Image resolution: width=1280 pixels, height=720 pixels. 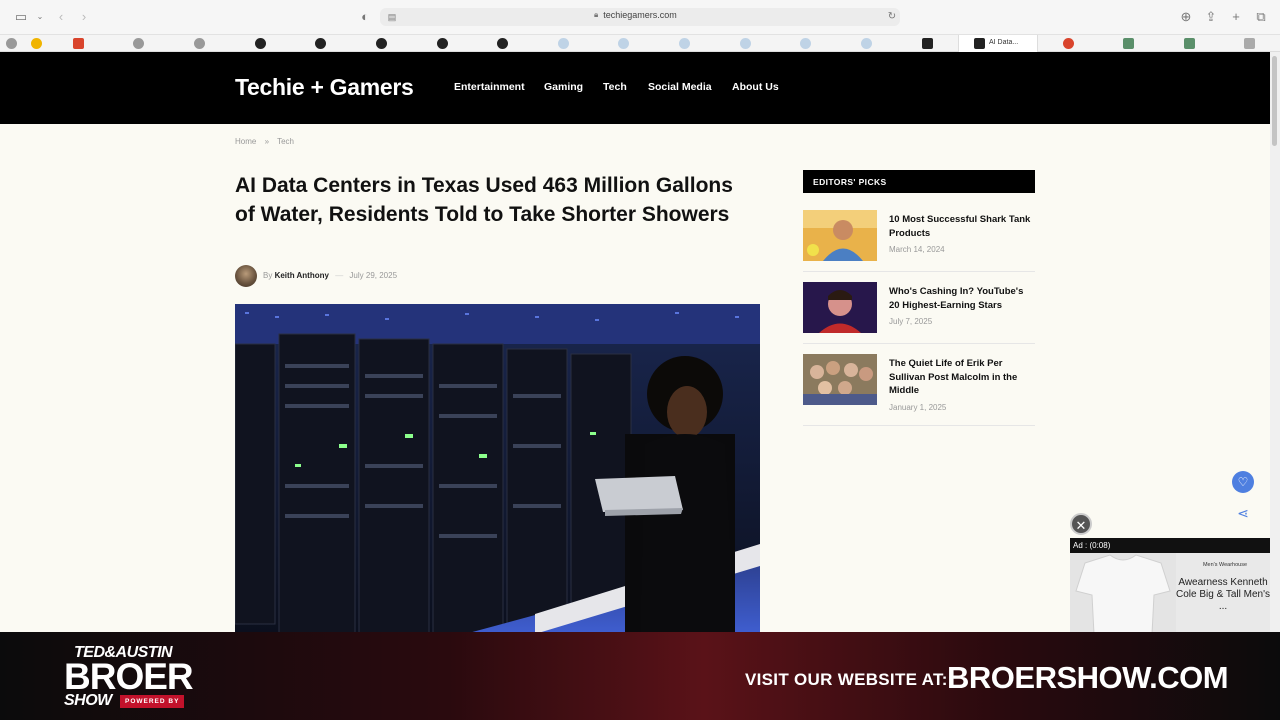 I want to click on ad-shirt-image, so click(x=1123, y=593).